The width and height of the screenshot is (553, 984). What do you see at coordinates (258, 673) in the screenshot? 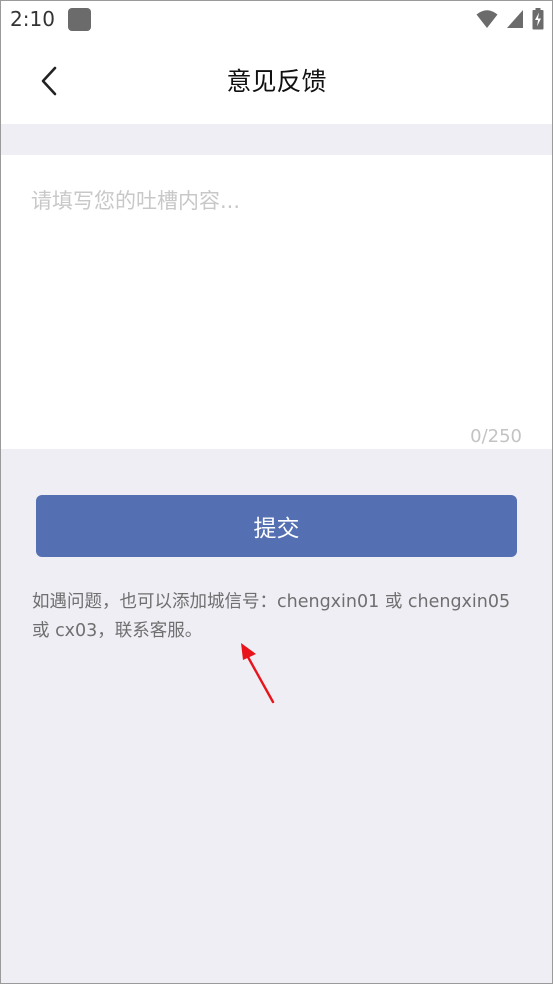
I see `annotation-arrow-icon` at bounding box center [258, 673].